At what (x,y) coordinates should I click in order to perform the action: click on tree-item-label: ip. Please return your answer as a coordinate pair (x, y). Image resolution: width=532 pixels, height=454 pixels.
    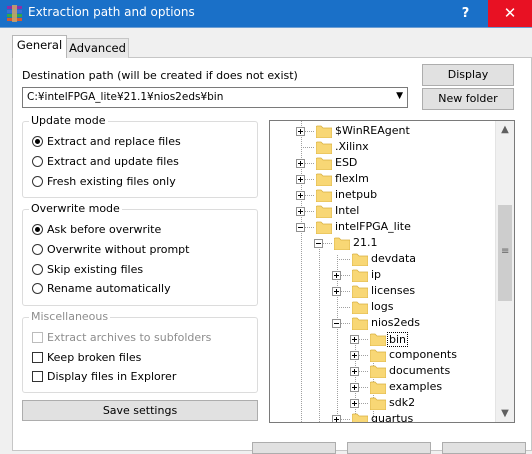
    Looking at the image, I should click on (376, 274).